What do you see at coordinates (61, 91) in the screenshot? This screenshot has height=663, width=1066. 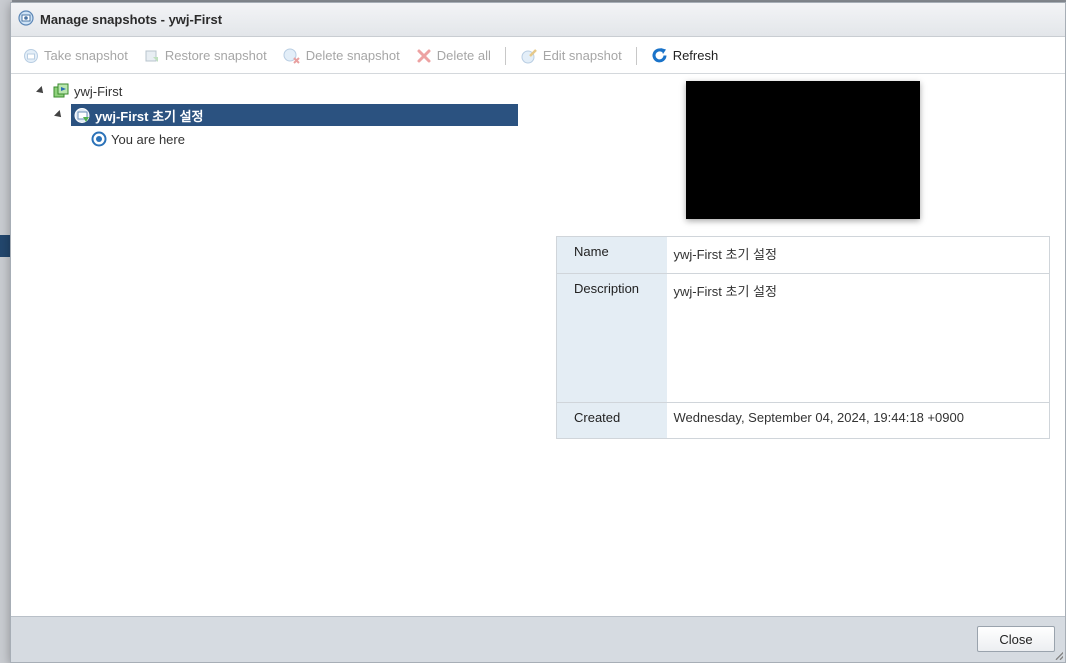 I see `vm-icon` at bounding box center [61, 91].